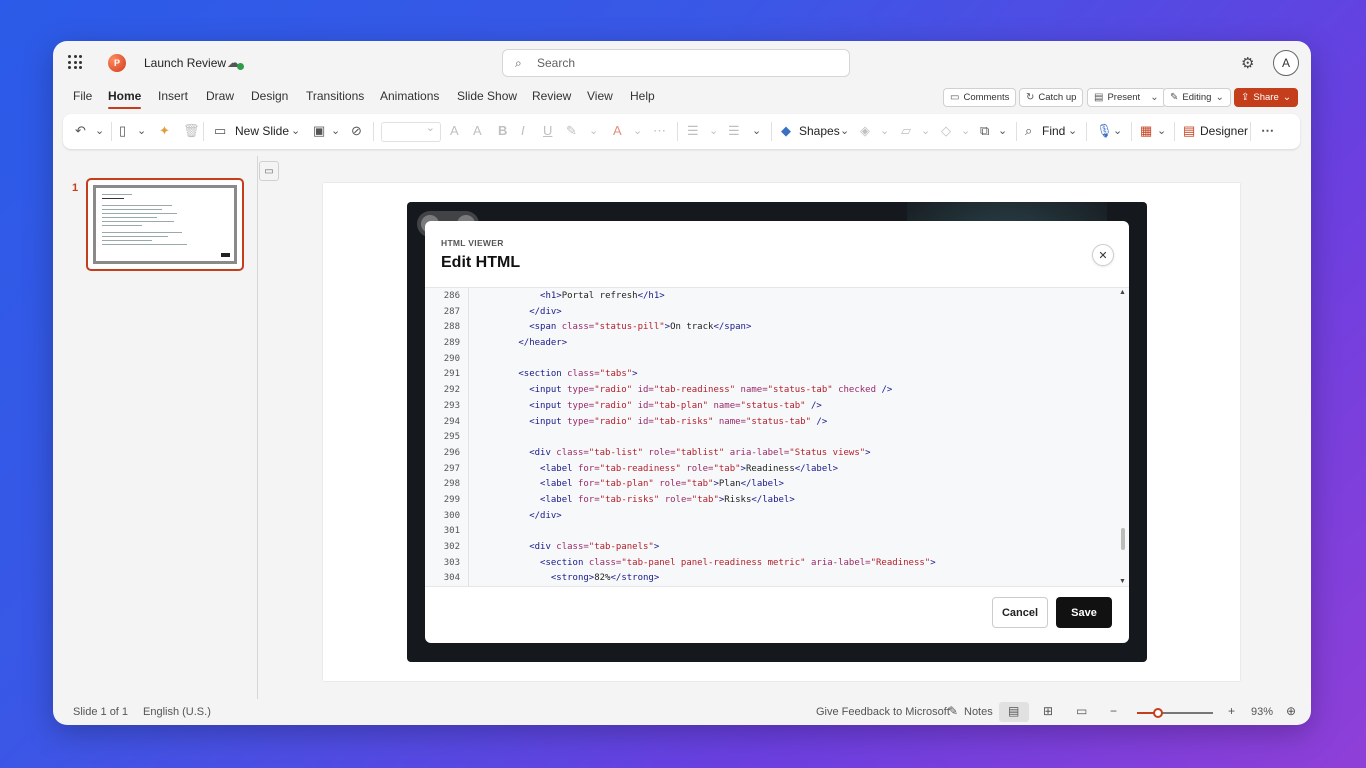 The height and width of the screenshot is (768, 1366). What do you see at coordinates (191, 131) in the screenshot?
I see `delete-icon: 🗑` at bounding box center [191, 131].